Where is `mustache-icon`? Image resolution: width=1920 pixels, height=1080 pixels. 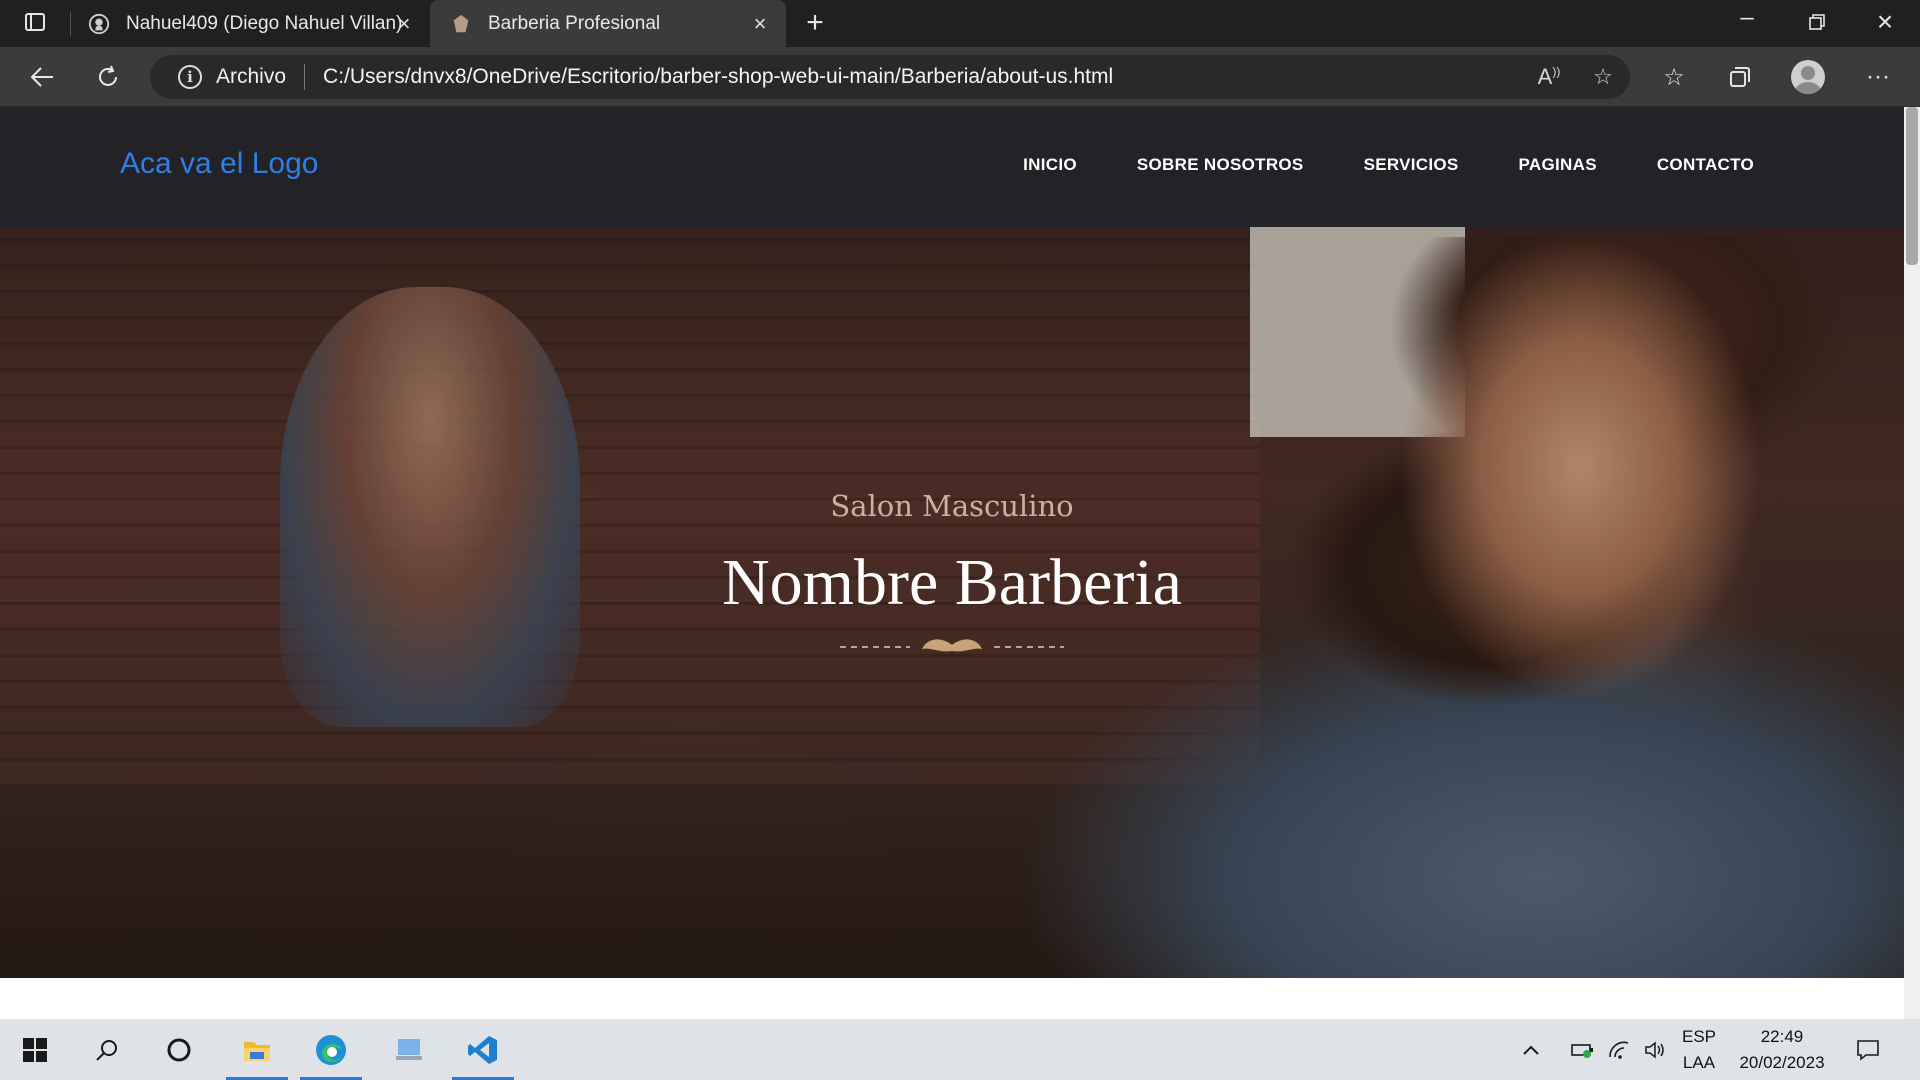
mustache-icon is located at coordinates (952, 645).